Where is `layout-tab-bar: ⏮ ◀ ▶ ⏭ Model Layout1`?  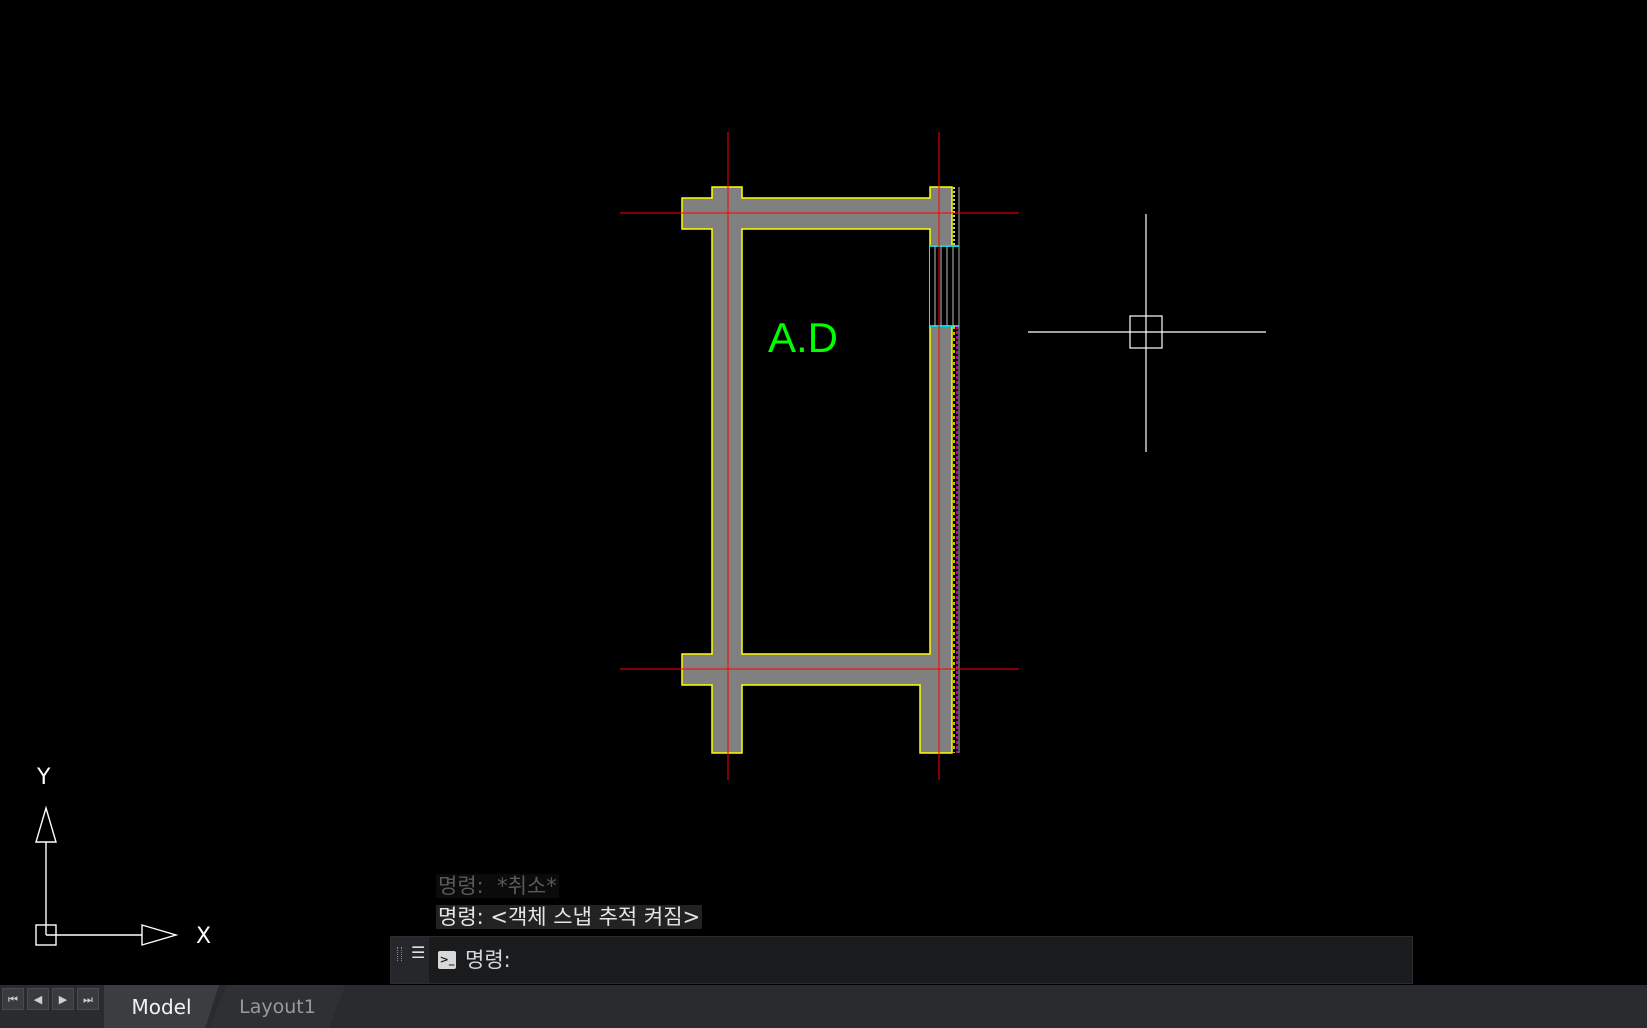
layout-tab-bar: ⏮ ◀ ▶ ⏭ Model Layout1 is located at coordinates (823, 1006).